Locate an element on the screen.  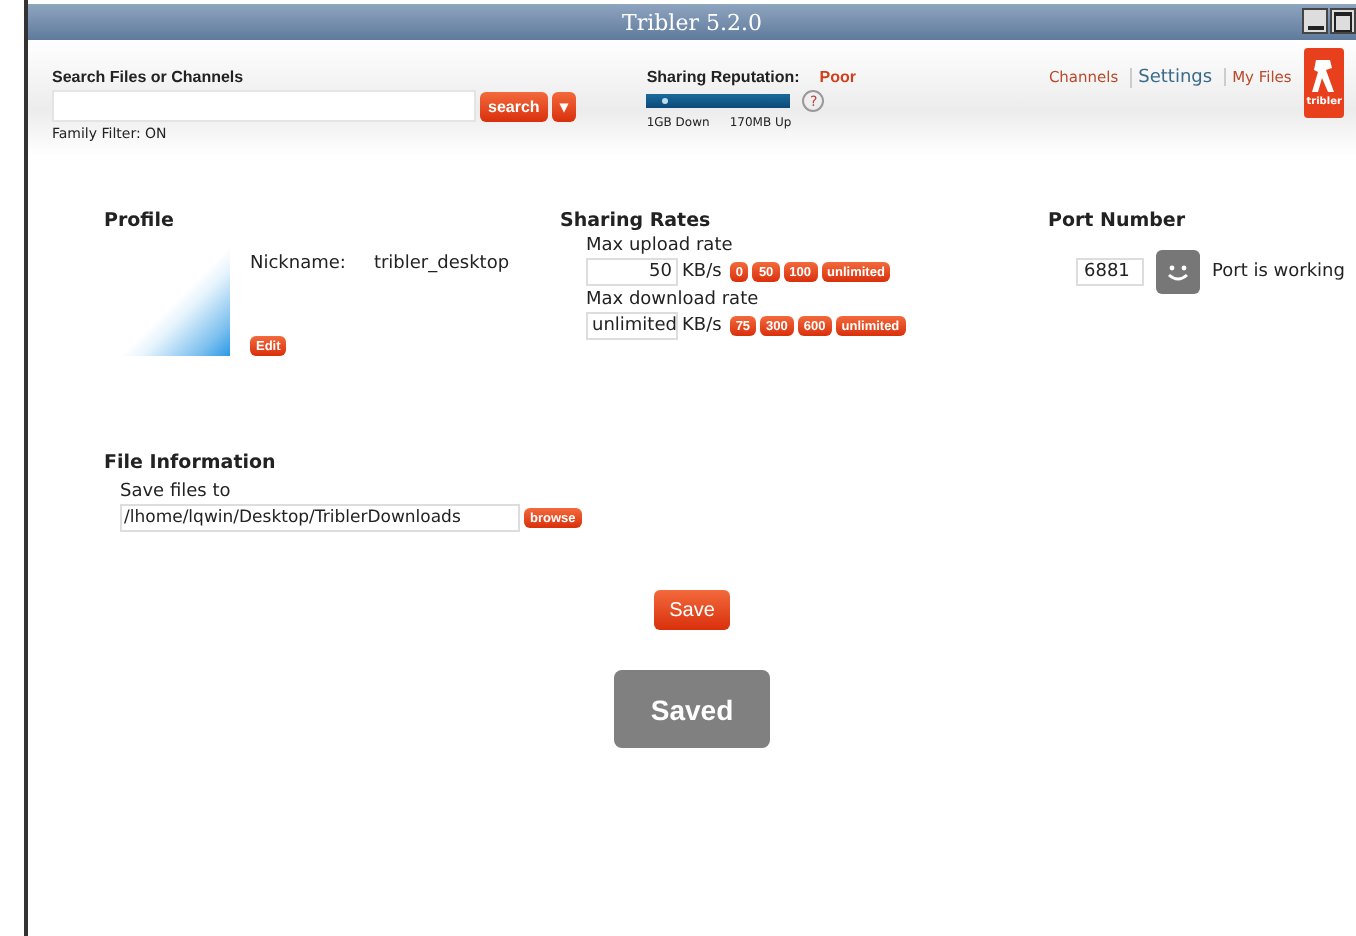
section-title: Port Number is located at coordinates (1118, 221).